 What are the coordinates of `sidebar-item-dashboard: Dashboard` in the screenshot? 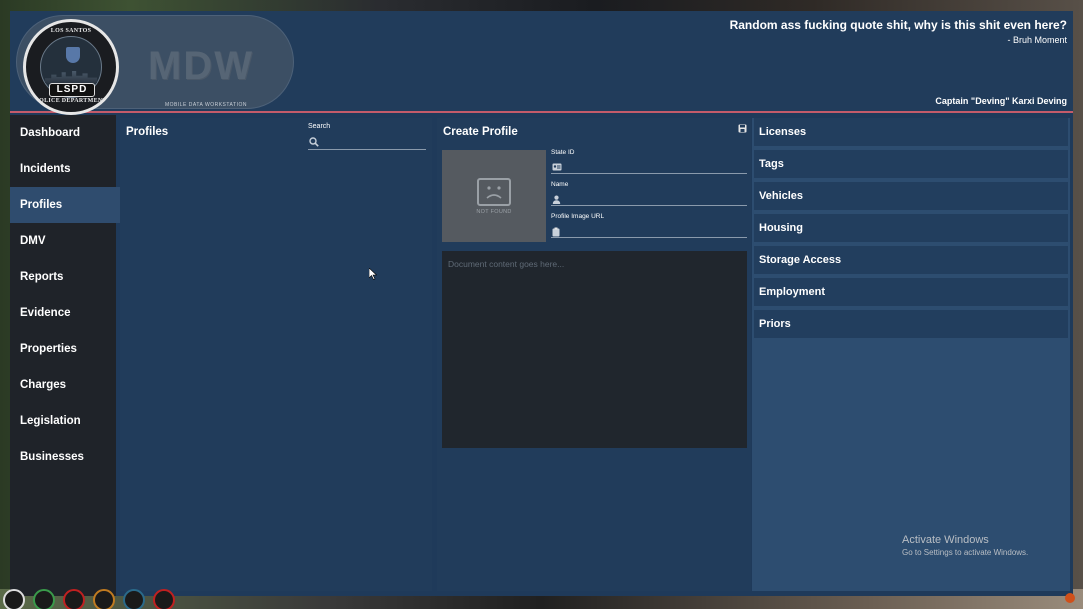 It's located at (63, 133).